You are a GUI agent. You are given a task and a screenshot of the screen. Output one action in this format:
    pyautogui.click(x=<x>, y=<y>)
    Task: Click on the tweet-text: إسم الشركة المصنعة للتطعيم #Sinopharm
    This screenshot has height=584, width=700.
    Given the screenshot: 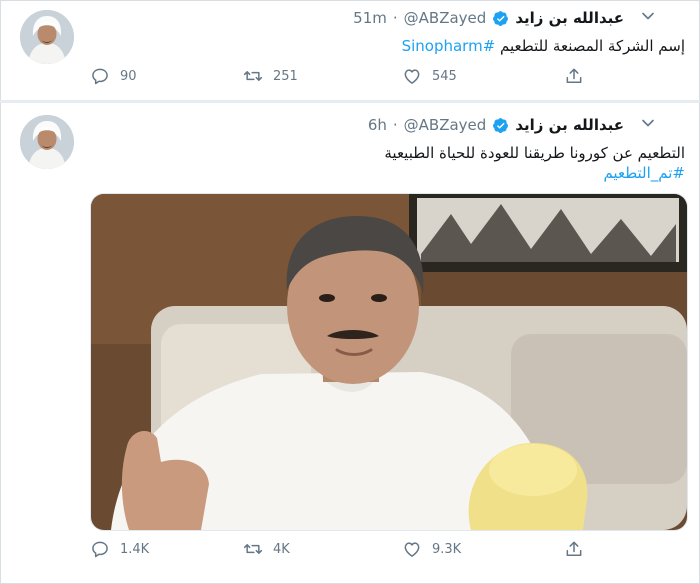 What is the action you would take?
    pyautogui.click(x=385, y=46)
    